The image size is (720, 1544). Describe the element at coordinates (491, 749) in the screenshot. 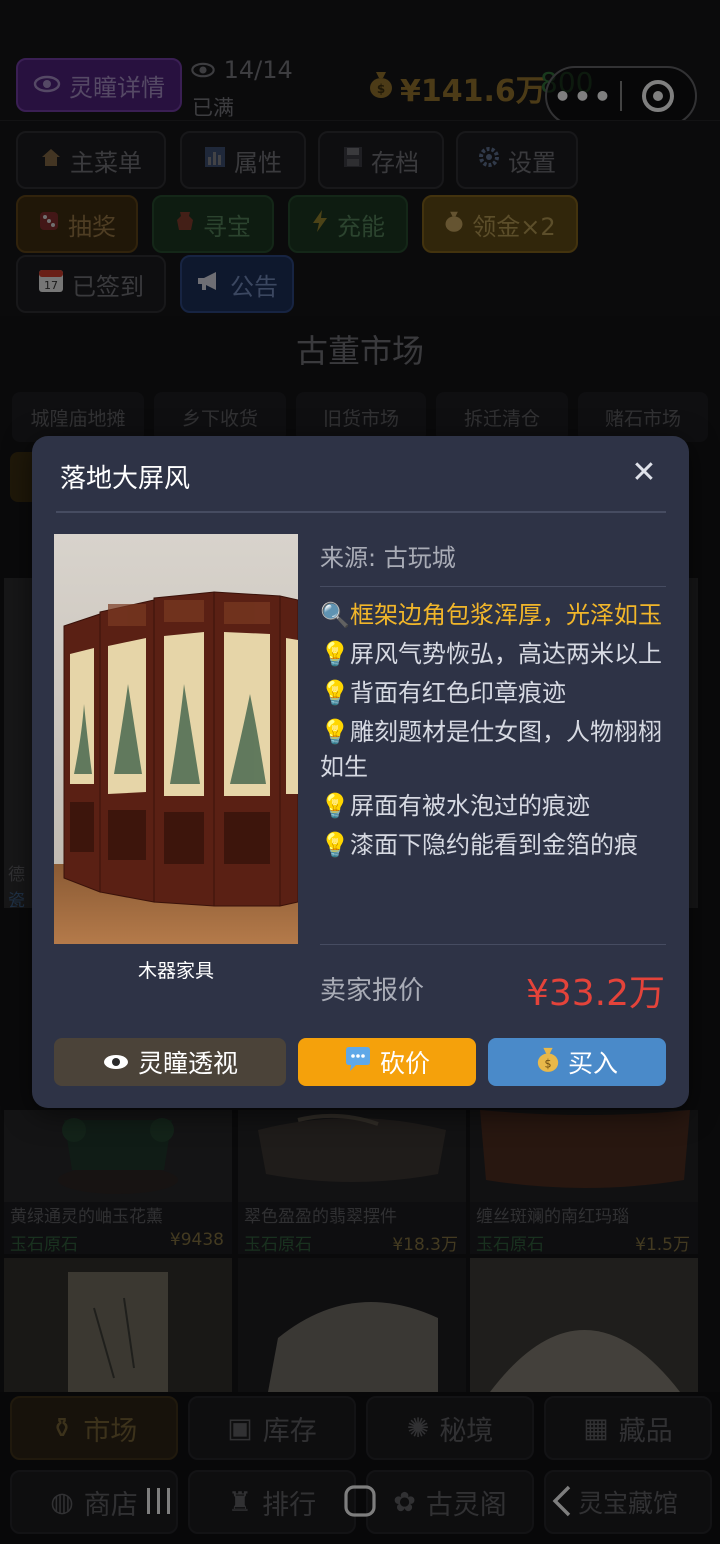

I see `clue-text: 雕刻题材是仕女图，人物栩栩如生` at that location.